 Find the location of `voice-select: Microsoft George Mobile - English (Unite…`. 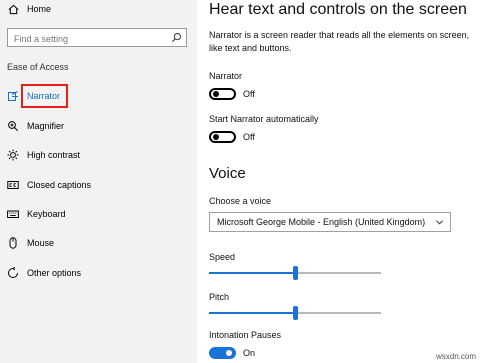

voice-select: Microsoft George Mobile - English (Unite… is located at coordinates (330, 222).